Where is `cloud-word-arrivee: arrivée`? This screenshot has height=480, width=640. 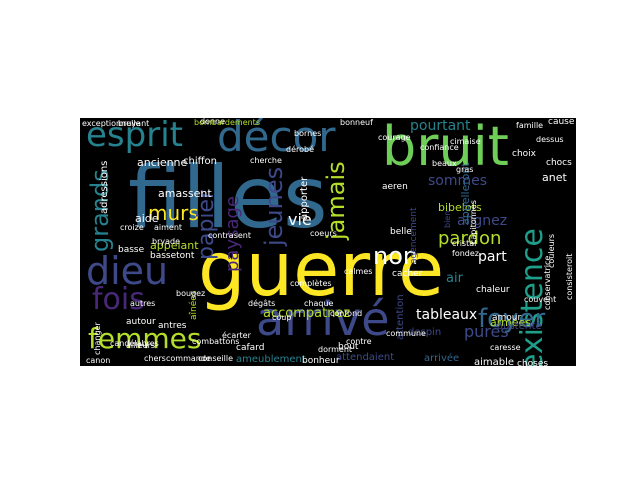
cloud-word-arrivee: arrivée is located at coordinates (442, 358).